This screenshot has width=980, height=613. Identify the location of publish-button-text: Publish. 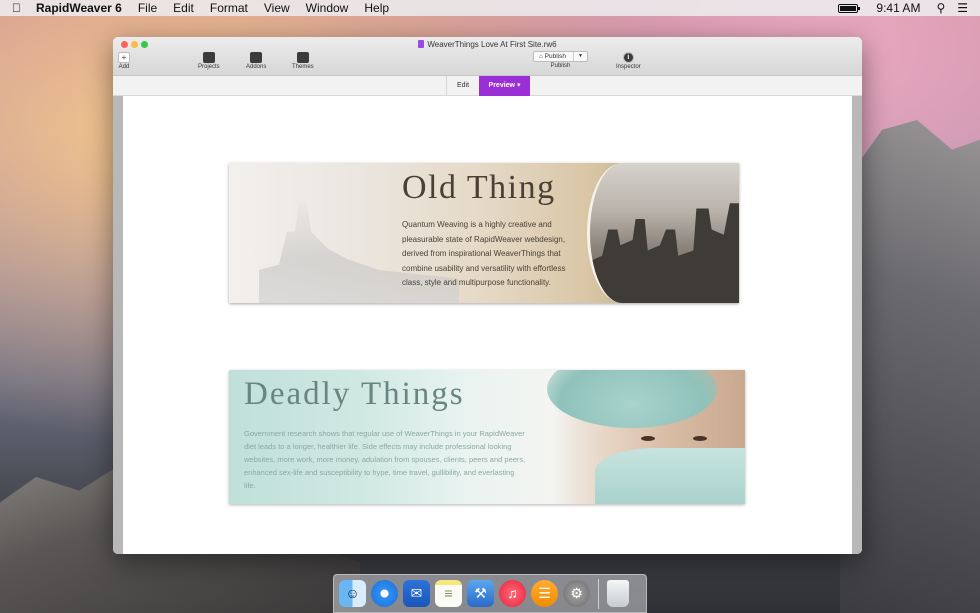
(555, 56).